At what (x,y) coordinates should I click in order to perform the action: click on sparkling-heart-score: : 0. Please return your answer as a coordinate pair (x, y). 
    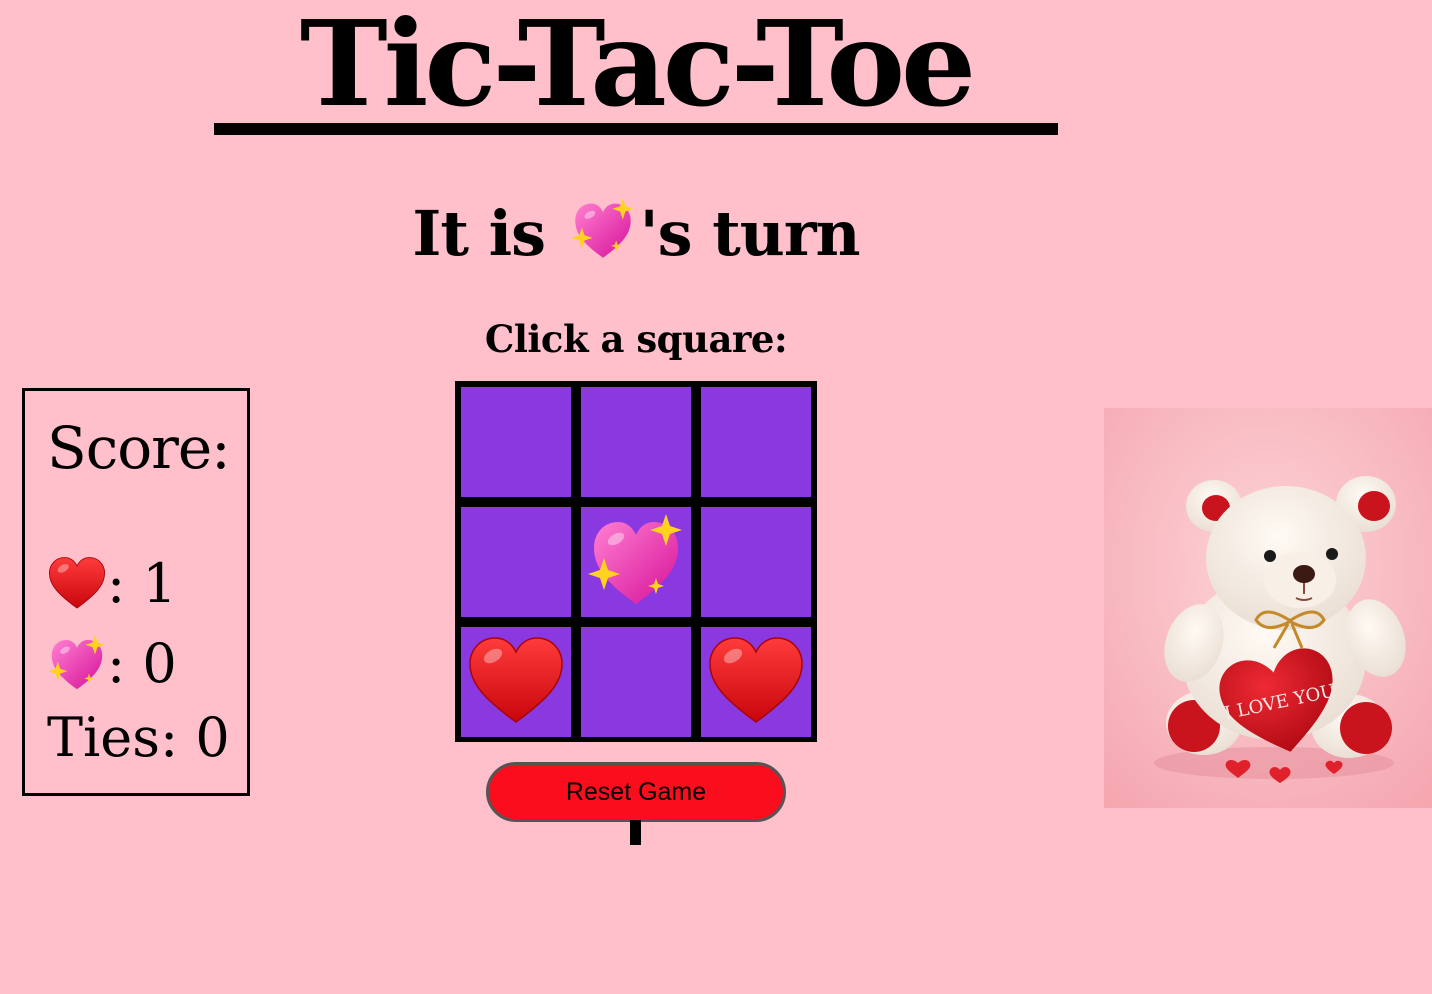
    Looking at the image, I should click on (142, 663).